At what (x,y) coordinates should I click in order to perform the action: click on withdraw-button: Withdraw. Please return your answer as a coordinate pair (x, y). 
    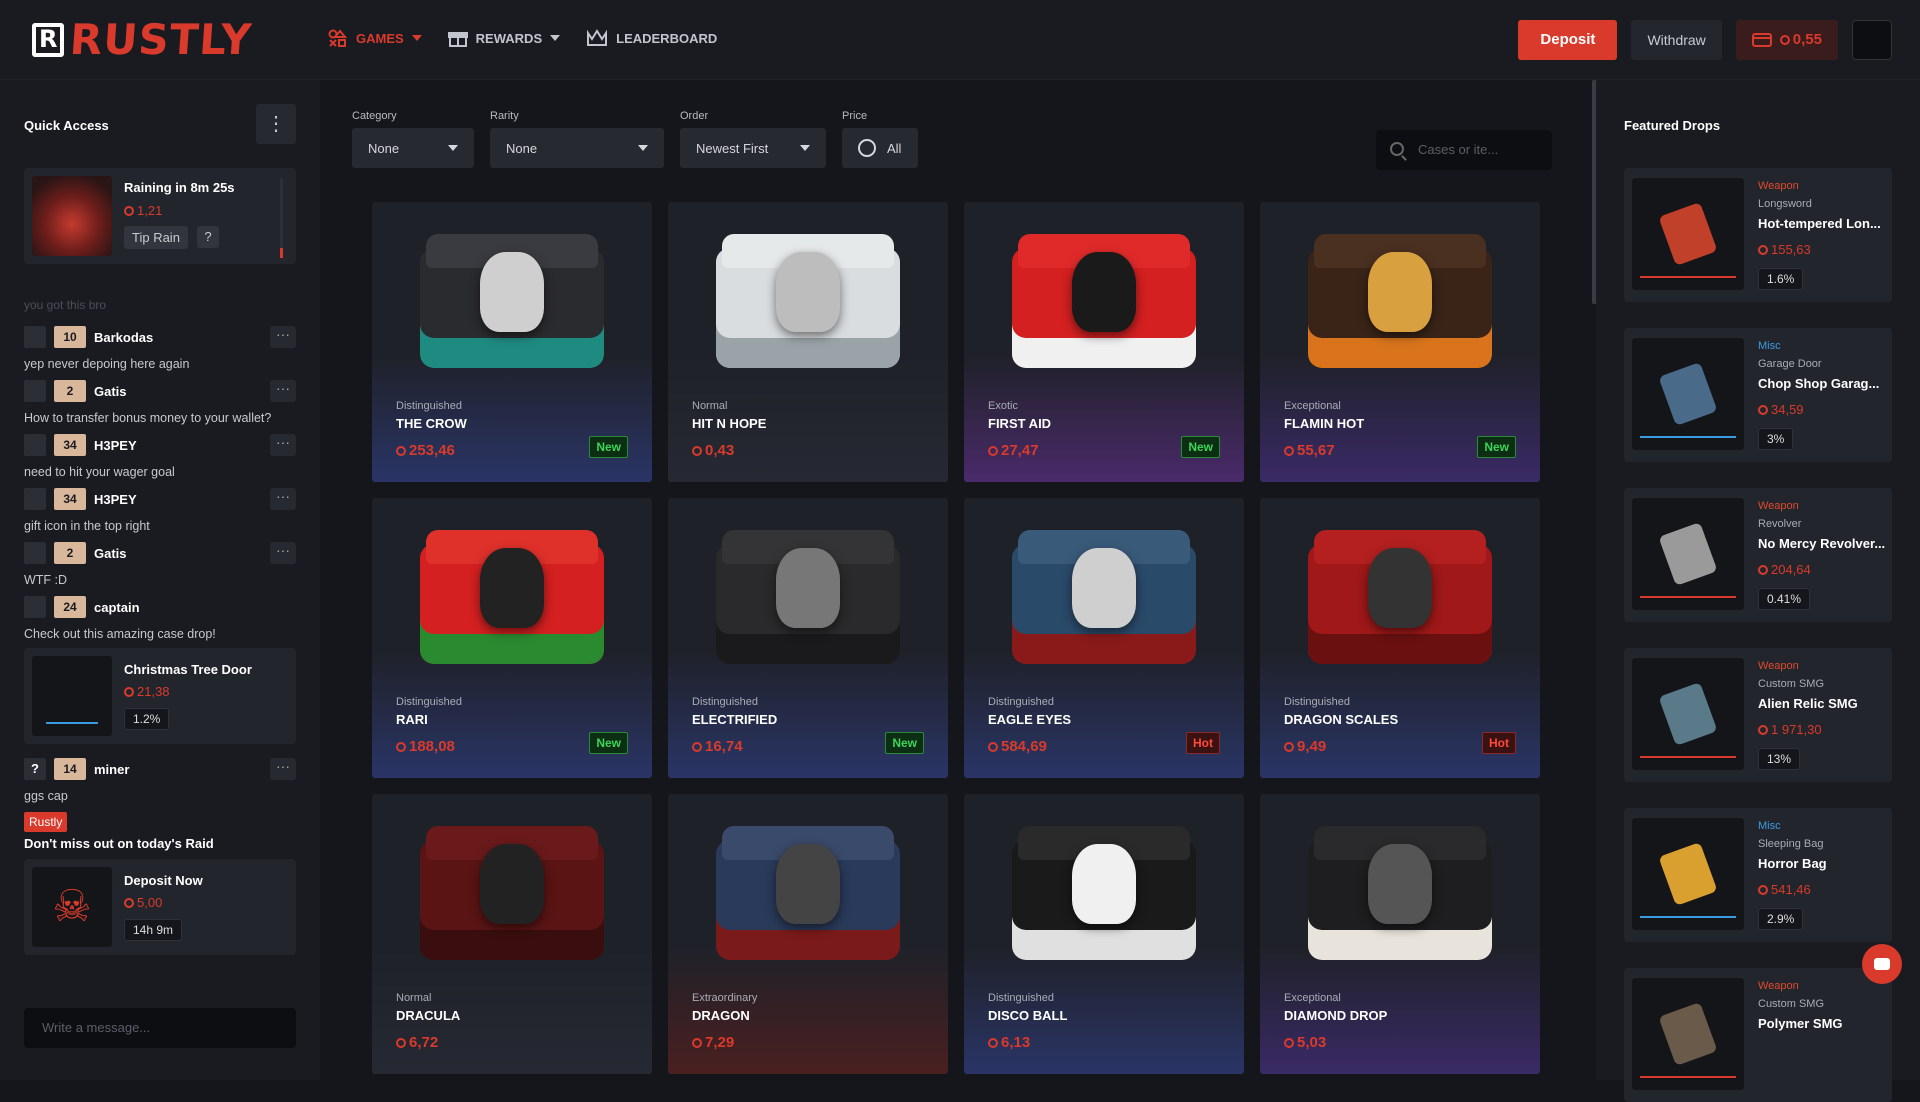
    Looking at the image, I should click on (1676, 40).